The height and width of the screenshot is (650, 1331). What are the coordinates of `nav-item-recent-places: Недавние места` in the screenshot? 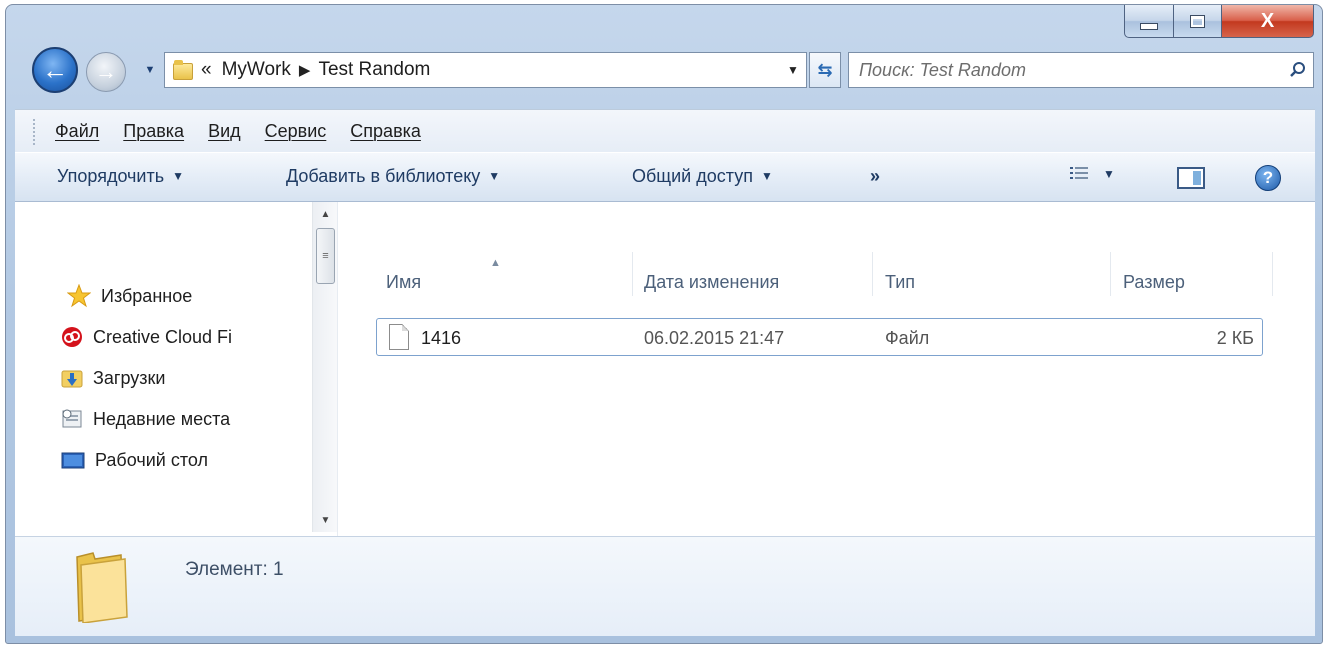 It's located at (145, 419).